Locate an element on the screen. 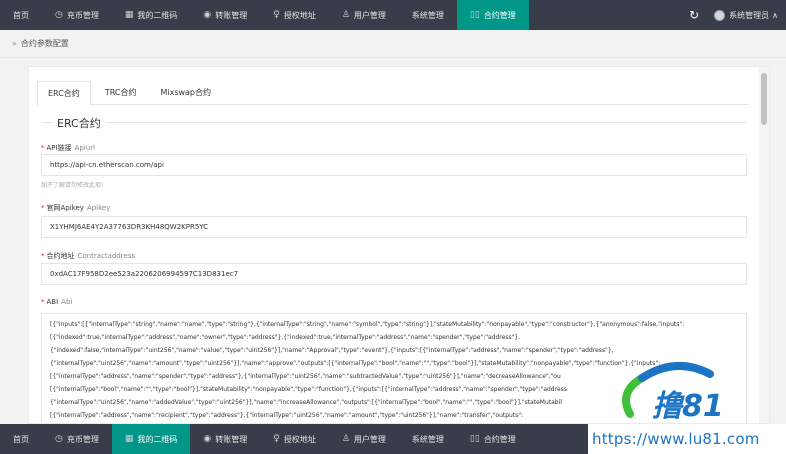 This screenshot has height=454, width=786. legend-divider is located at coordinates (394, 122).